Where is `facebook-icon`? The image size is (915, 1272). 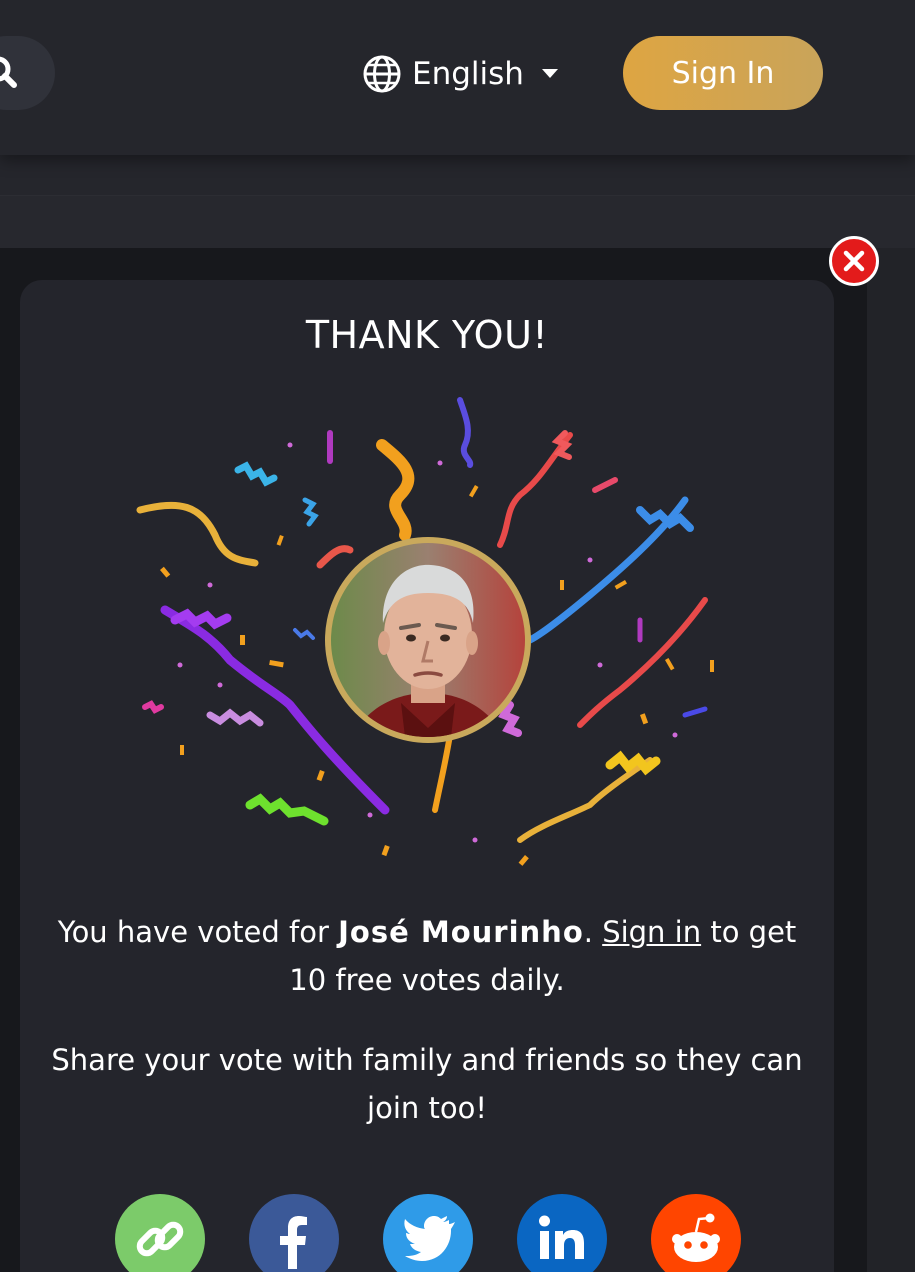 facebook-icon is located at coordinates (293, 1242).